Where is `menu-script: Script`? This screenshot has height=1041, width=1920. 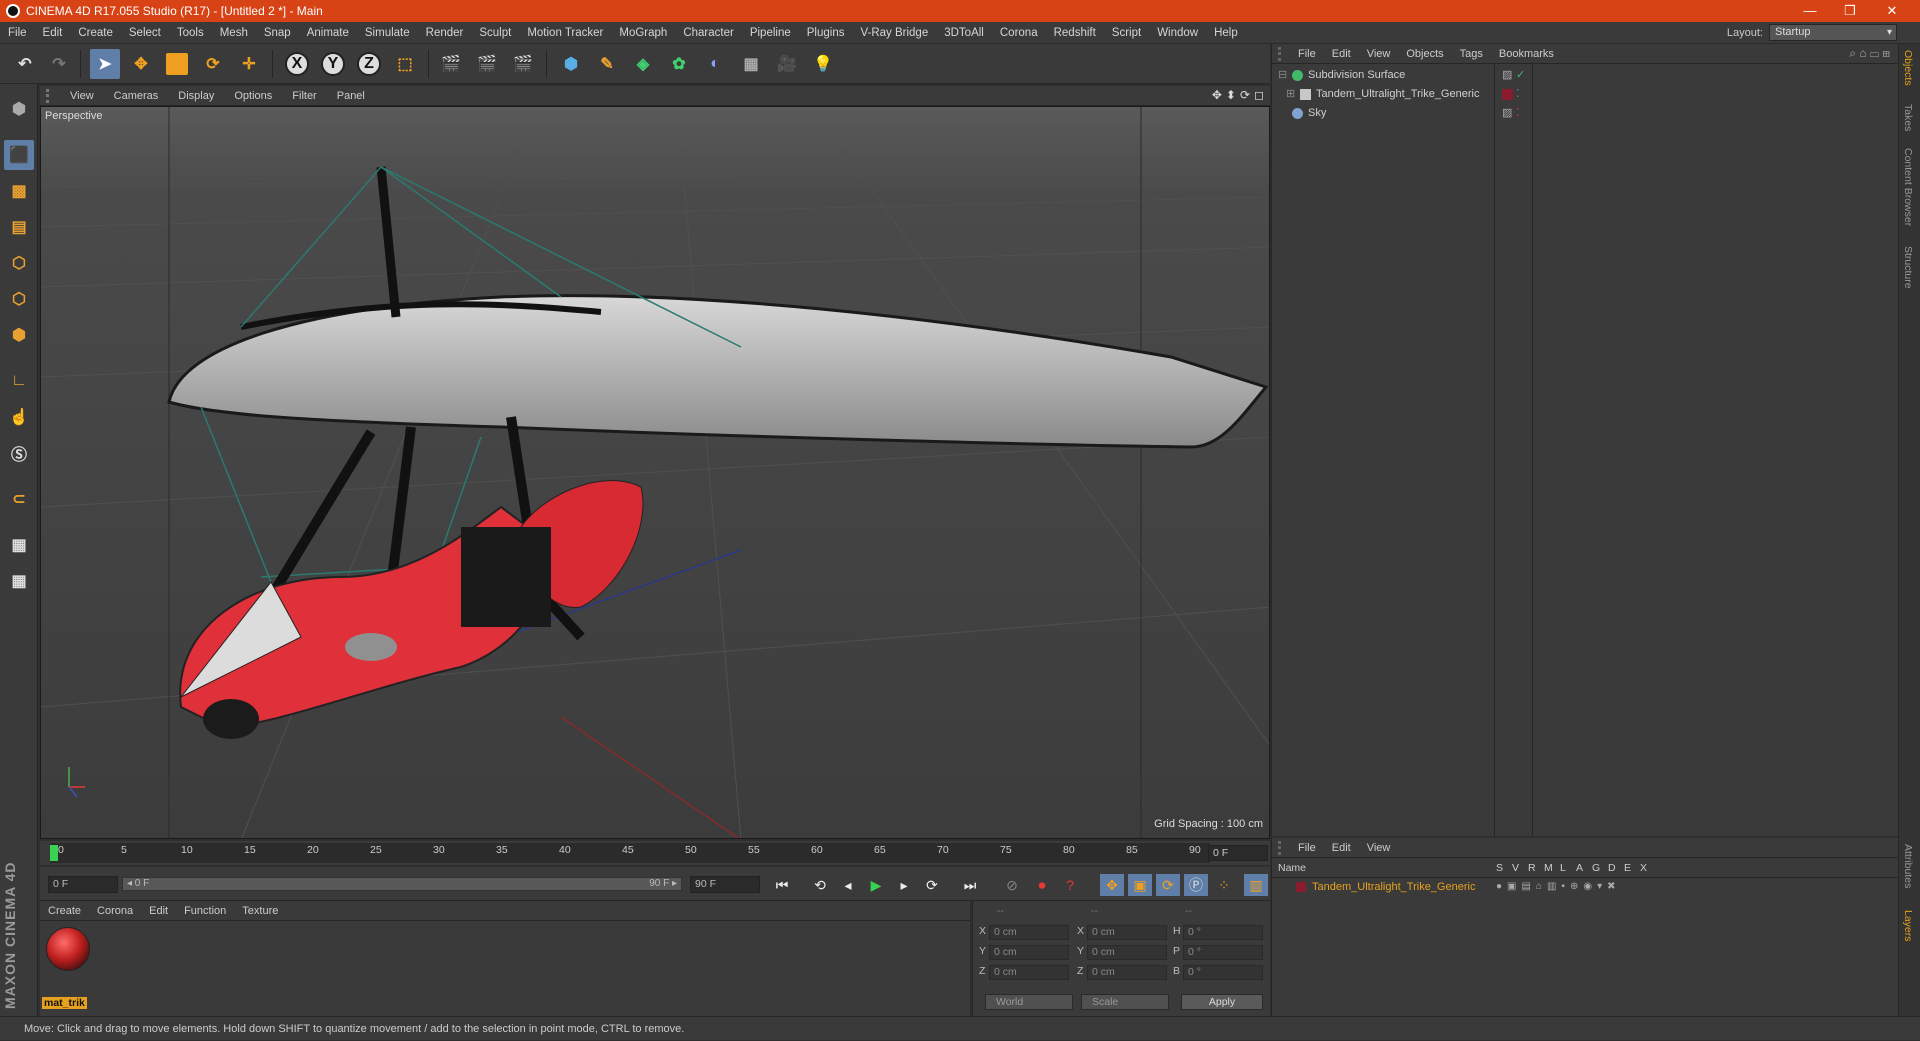
menu-script: Script is located at coordinates (1126, 33).